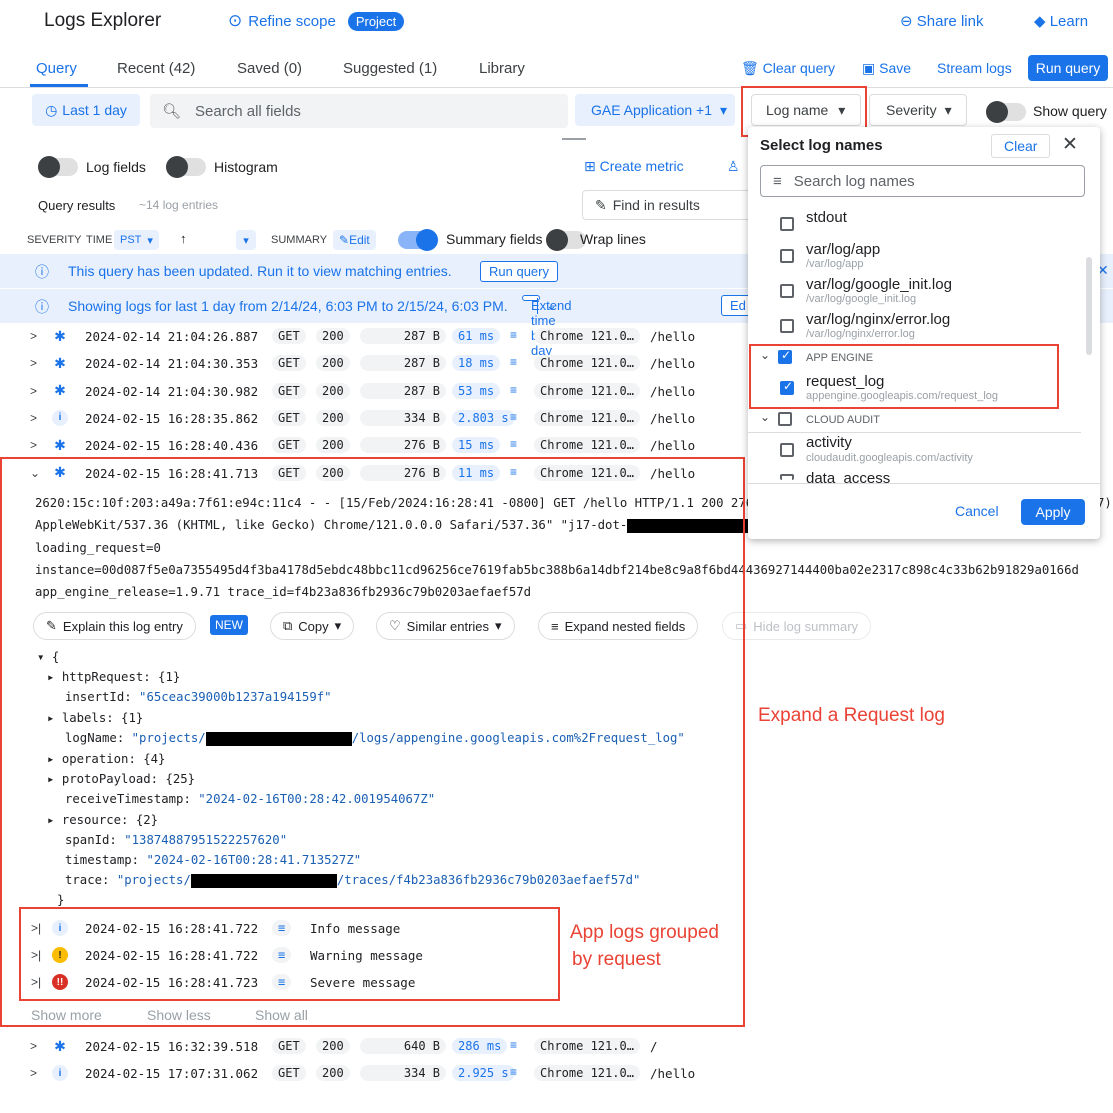 Image resolution: width=1113 pixels, height=1113 pixels. What do you see at coordinates (1006, 112) in the screenshot?
I see `show-query-toggle` at bounding box center [1006, 112].